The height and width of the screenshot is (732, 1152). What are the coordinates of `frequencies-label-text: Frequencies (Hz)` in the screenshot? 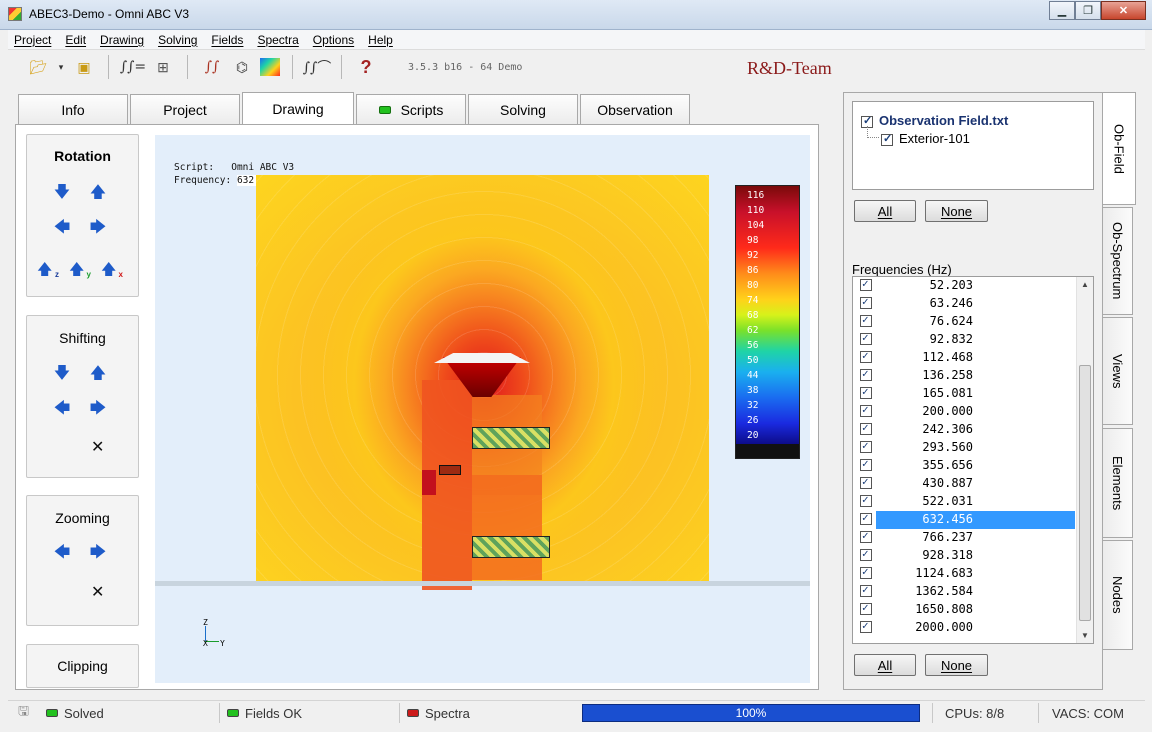 It's located at (902, 269).